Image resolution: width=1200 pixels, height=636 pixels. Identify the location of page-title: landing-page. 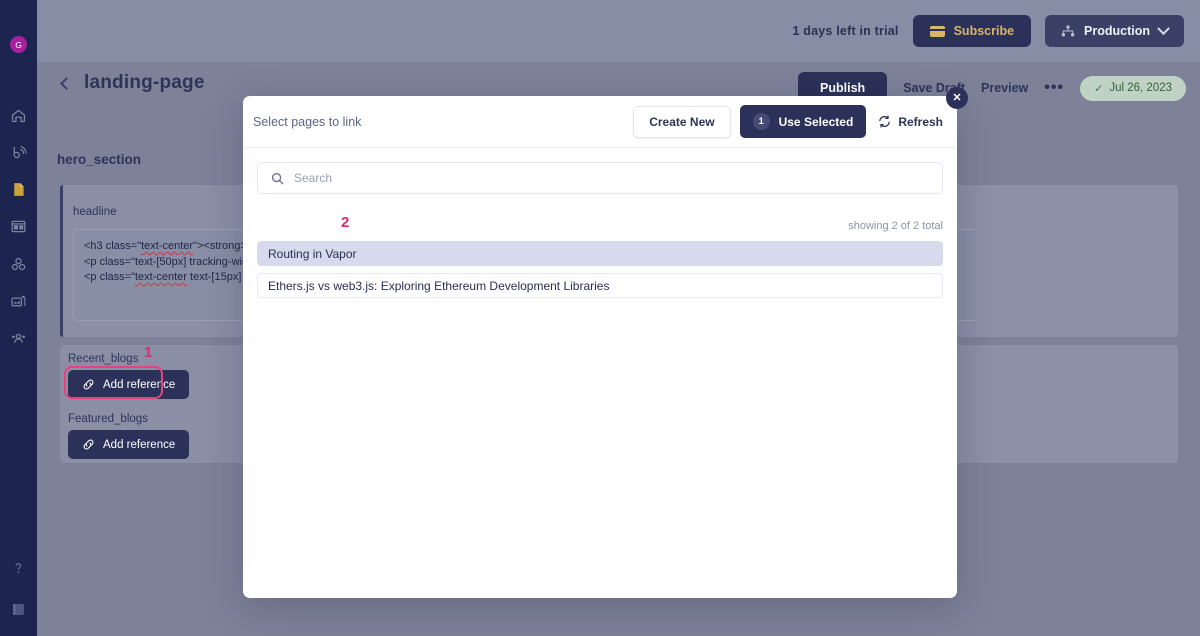
(144, 82).